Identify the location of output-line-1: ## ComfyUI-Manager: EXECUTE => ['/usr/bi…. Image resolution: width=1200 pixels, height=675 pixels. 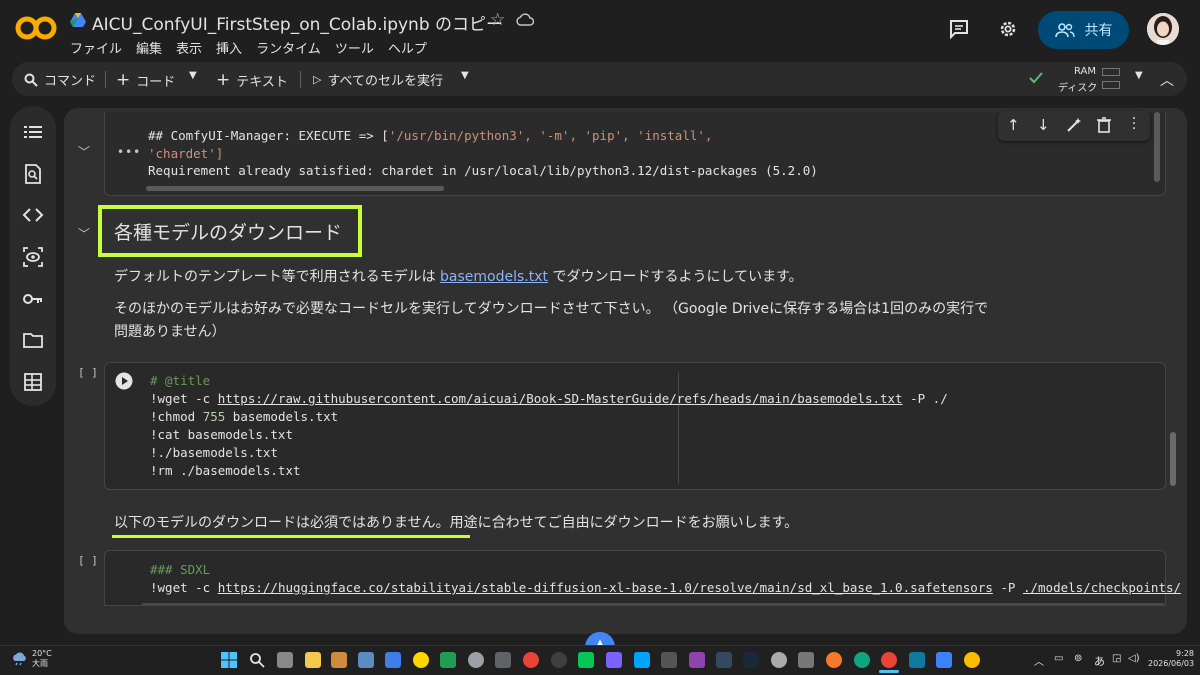
(430, 135).